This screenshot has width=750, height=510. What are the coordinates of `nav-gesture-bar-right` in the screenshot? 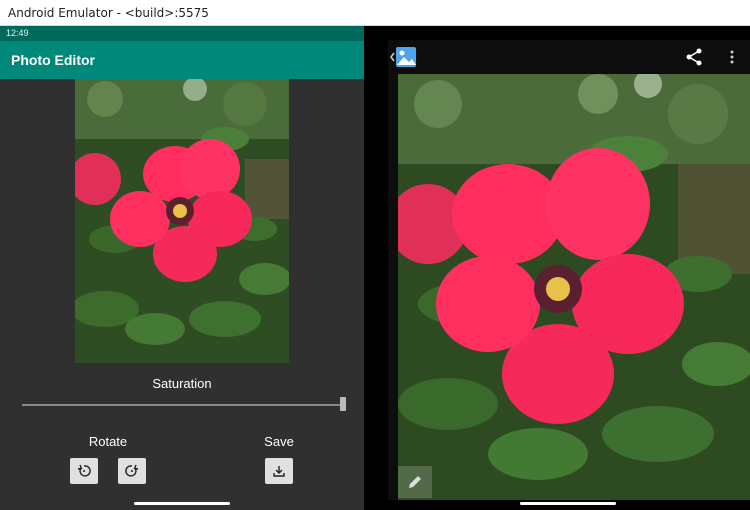 It's located at (568, 503).